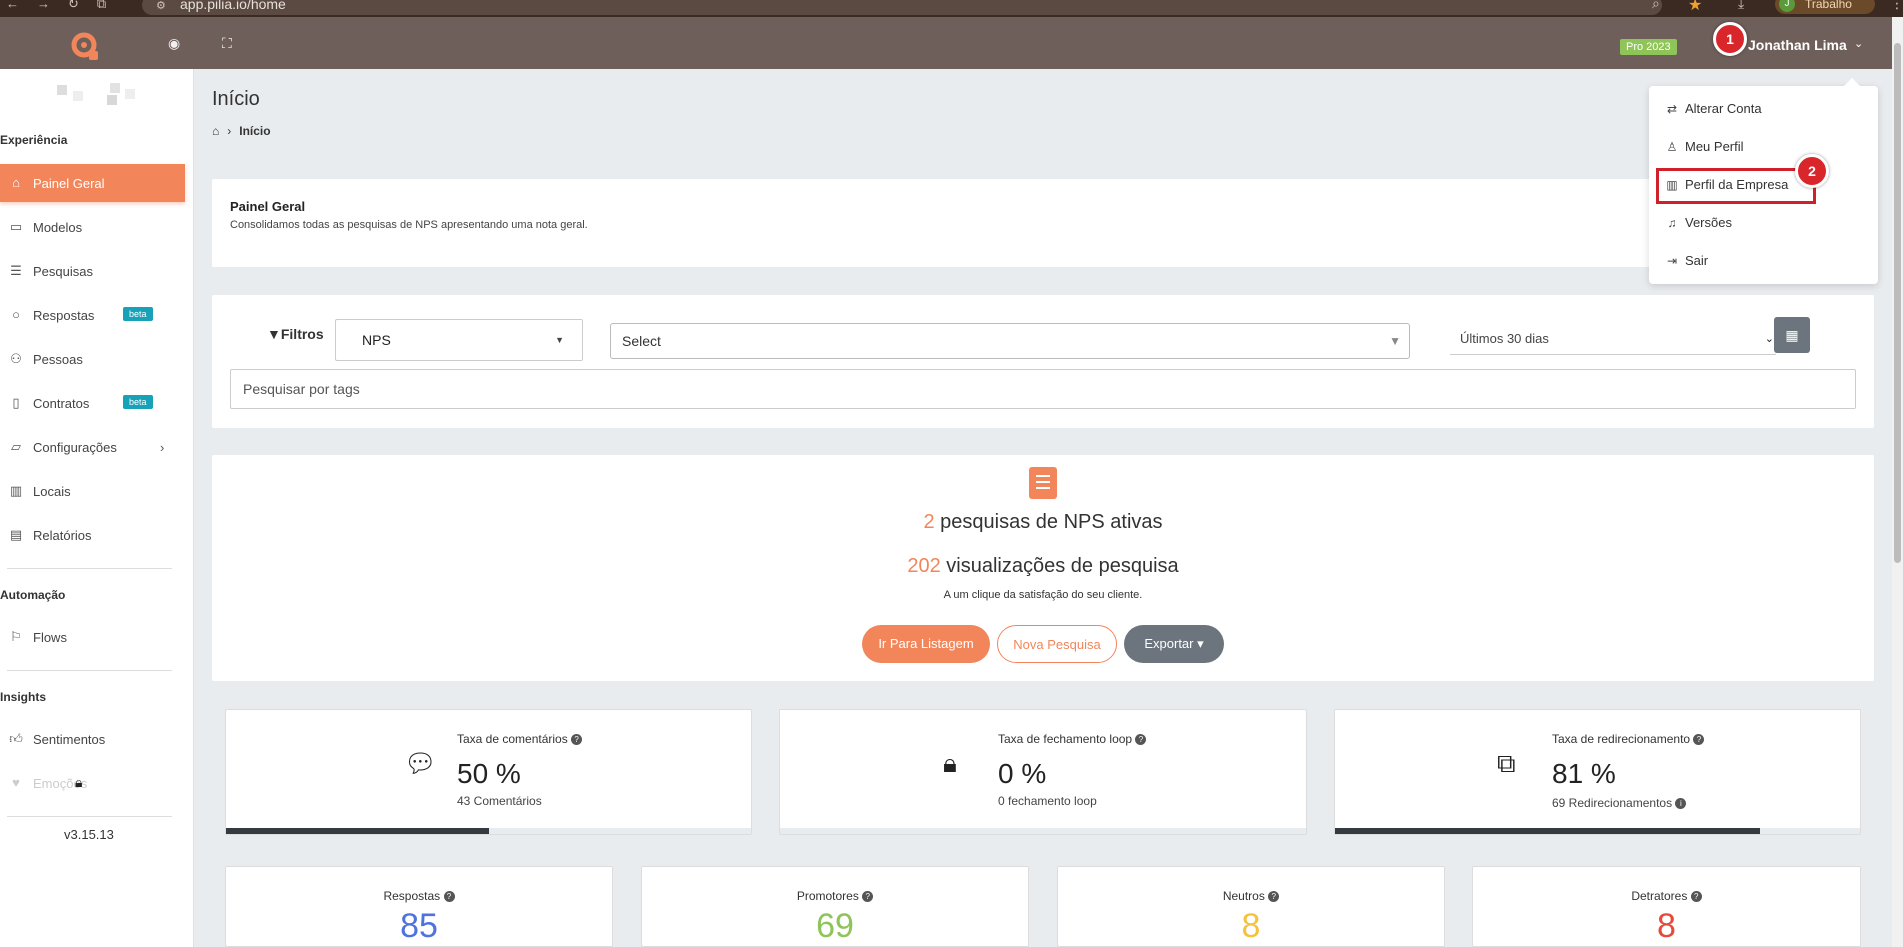 The image size is (1903, 947). I want to click on sidebar-item-flows: ⚐ Flows, so click(92, 637).